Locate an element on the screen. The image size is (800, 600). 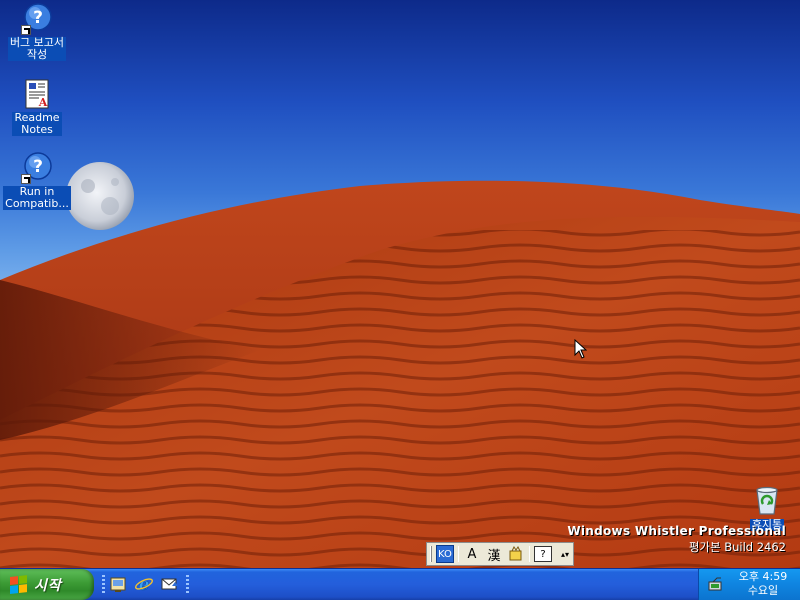
ime-language-button: KO is located at coordinates (445, 554).